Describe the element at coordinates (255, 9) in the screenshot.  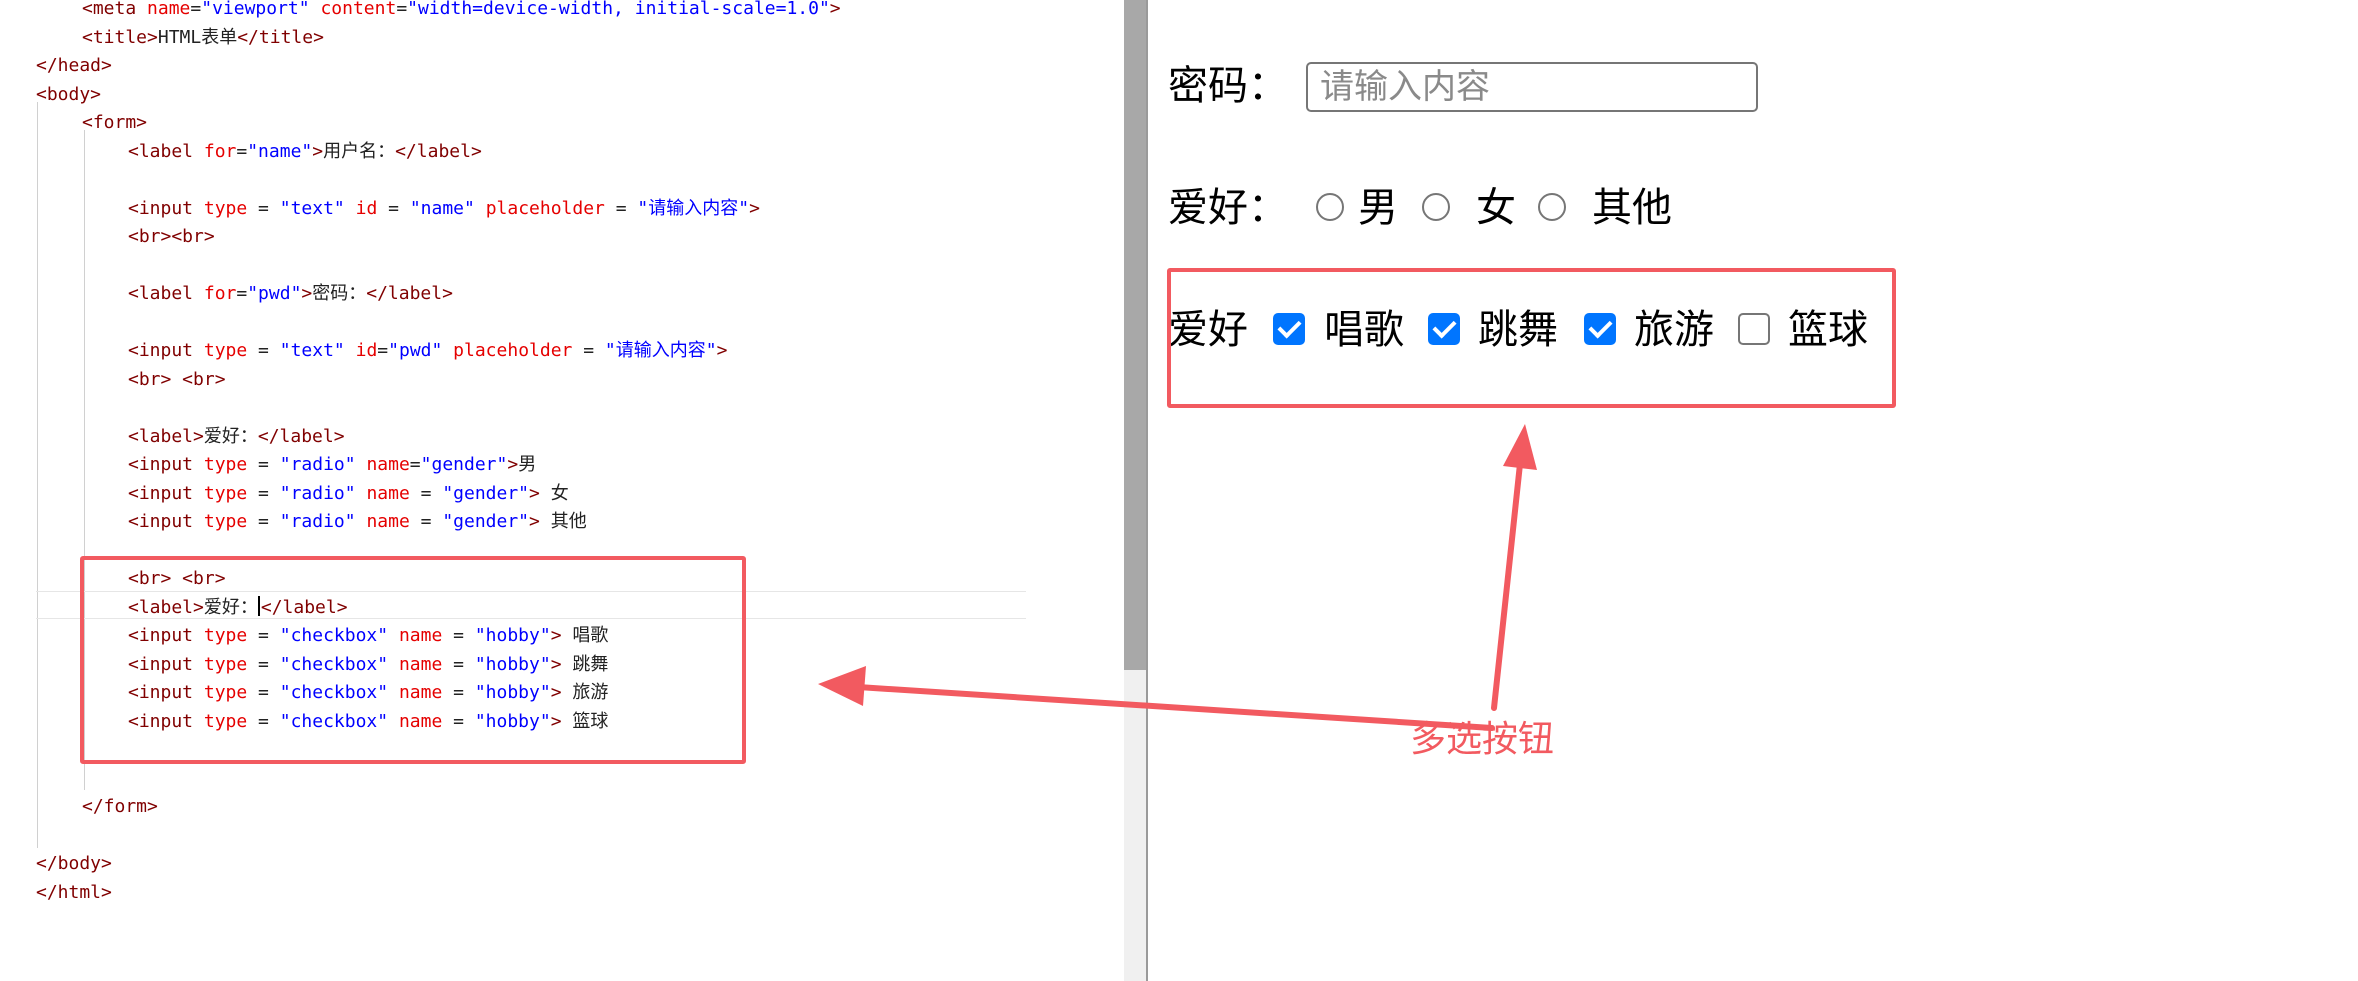
I see `code-token: "viewport"` at that location.